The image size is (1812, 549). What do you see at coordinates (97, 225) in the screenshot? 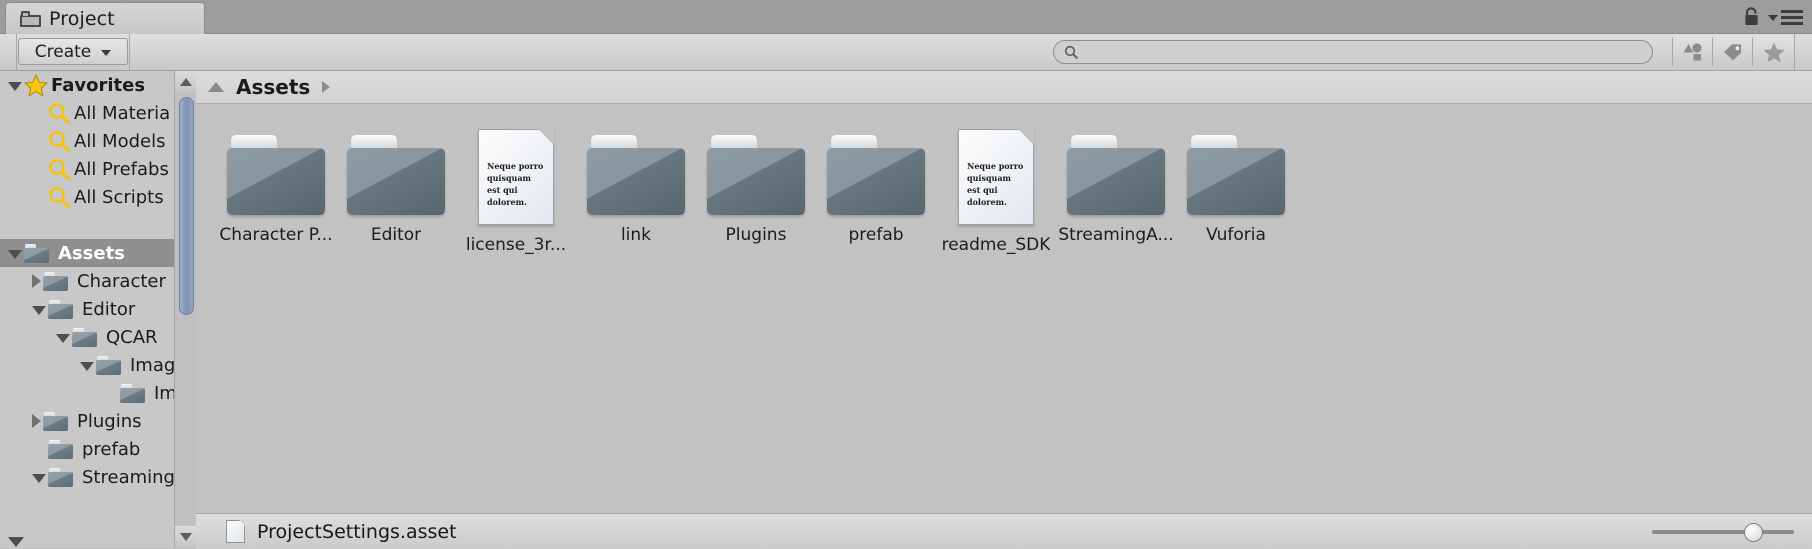
I see `tree-item-spacer` at bounding box center [97, 225].